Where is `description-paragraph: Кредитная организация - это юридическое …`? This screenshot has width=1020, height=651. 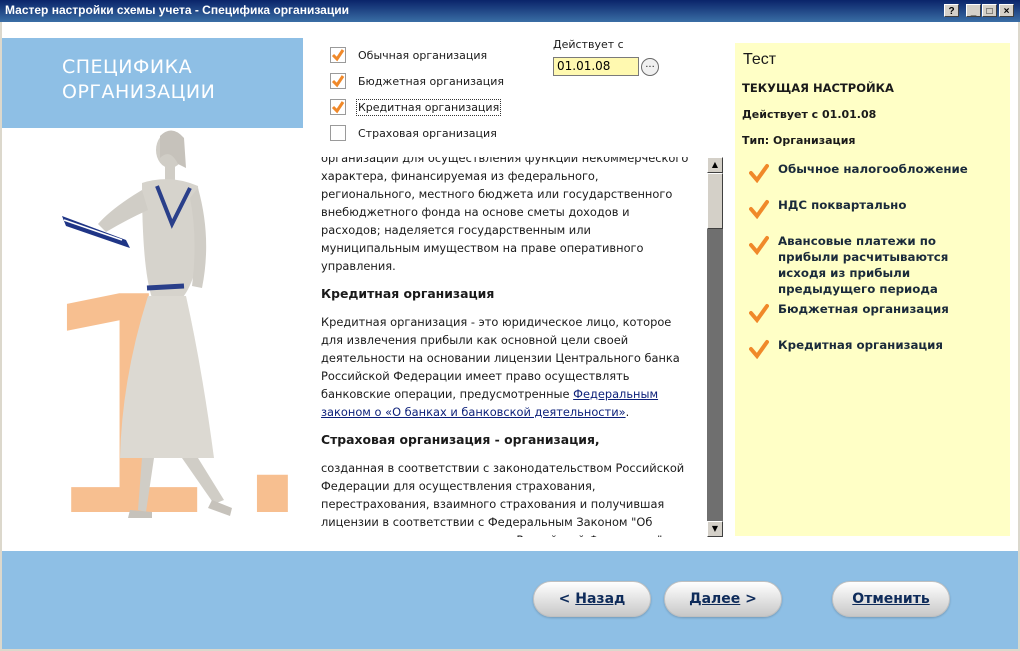 description-paragraph: Кредитная организация - это юридическое … is located at coordinates (500, 367).